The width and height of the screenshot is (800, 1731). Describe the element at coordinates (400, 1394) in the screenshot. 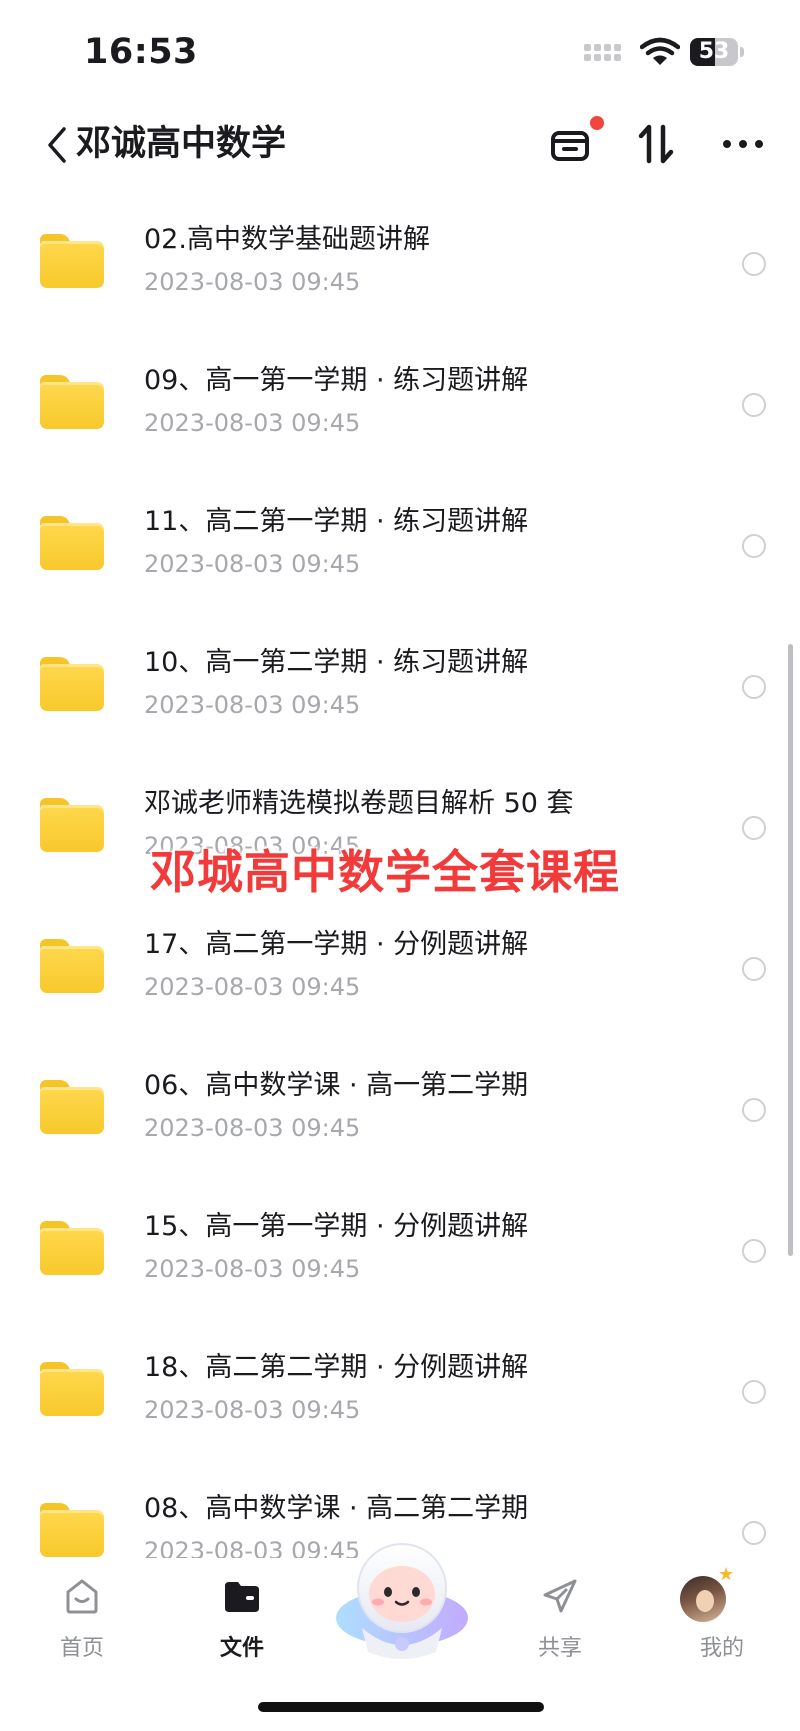

I see `folder-row: 18、高二第二学期 · 分例题讲解 2023-08-03 09:45` at that location.